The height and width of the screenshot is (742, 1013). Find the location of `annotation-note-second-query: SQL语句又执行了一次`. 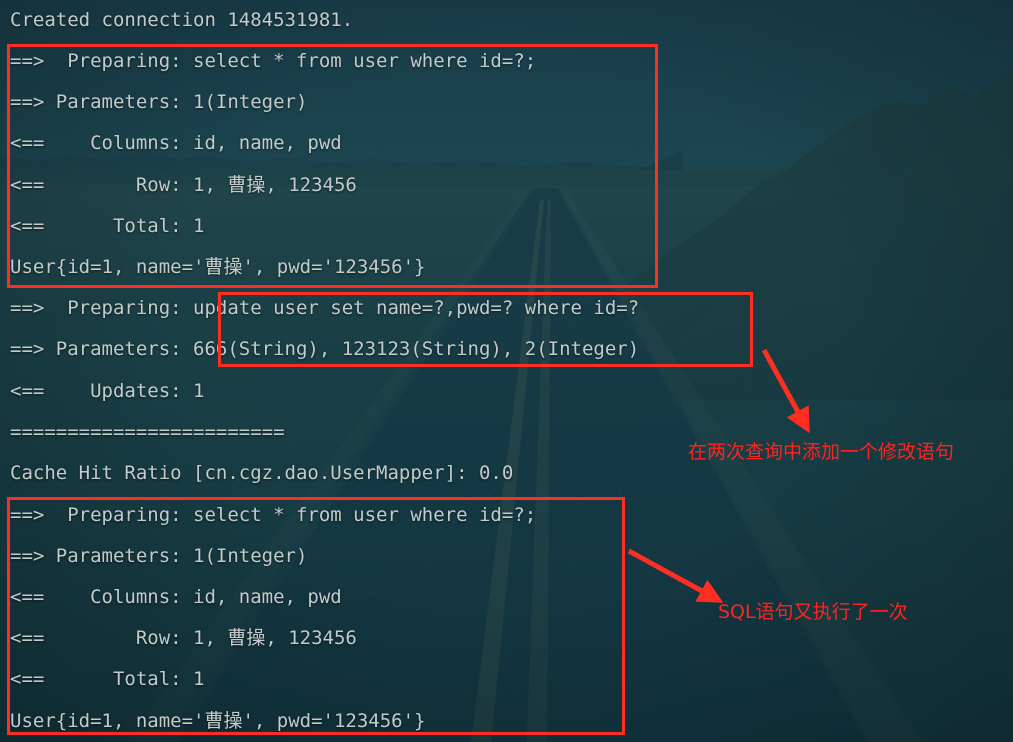

annotation-note-second-query: SQL语句又执行了一次 is located at coordinates (813, 612).